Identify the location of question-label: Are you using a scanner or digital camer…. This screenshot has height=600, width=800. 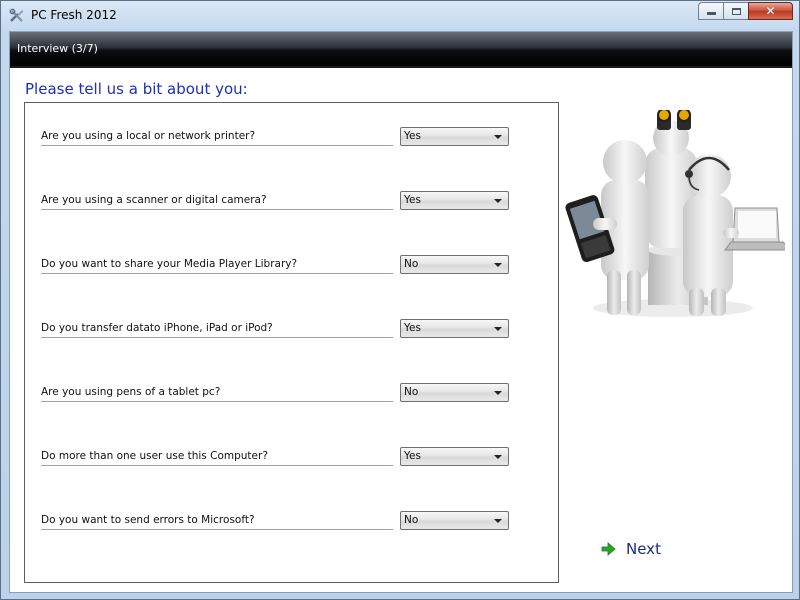
(217, 201).